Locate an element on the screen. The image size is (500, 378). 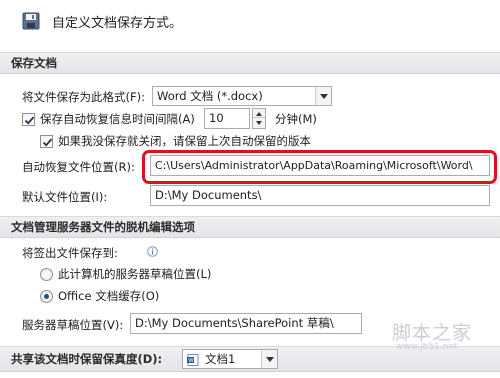
radio-office-cache is located at coordinates (46, 296).